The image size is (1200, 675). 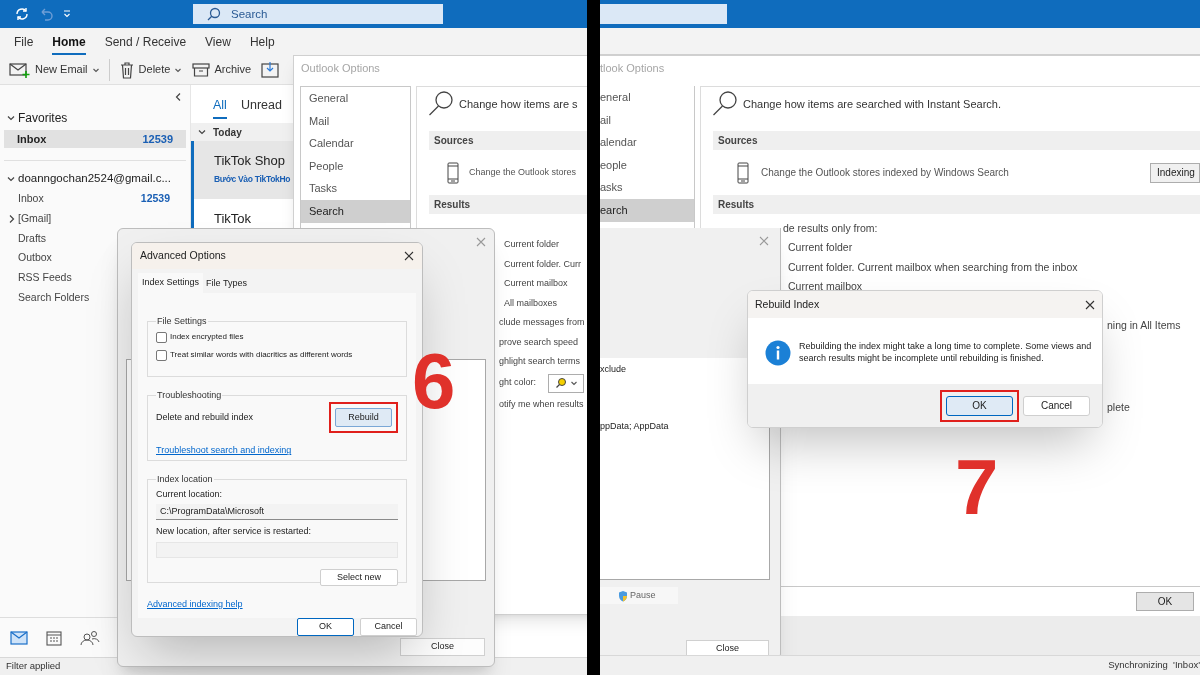 What do you see at coordinates (20, 69) in the screenshot?
I see `new-email-icon` at bounding box center [20, 69].